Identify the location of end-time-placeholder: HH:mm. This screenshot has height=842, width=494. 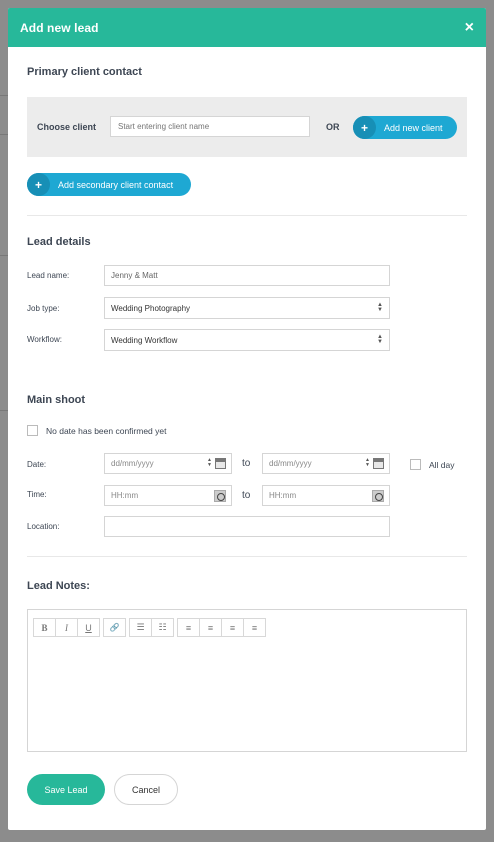
(283, 495).